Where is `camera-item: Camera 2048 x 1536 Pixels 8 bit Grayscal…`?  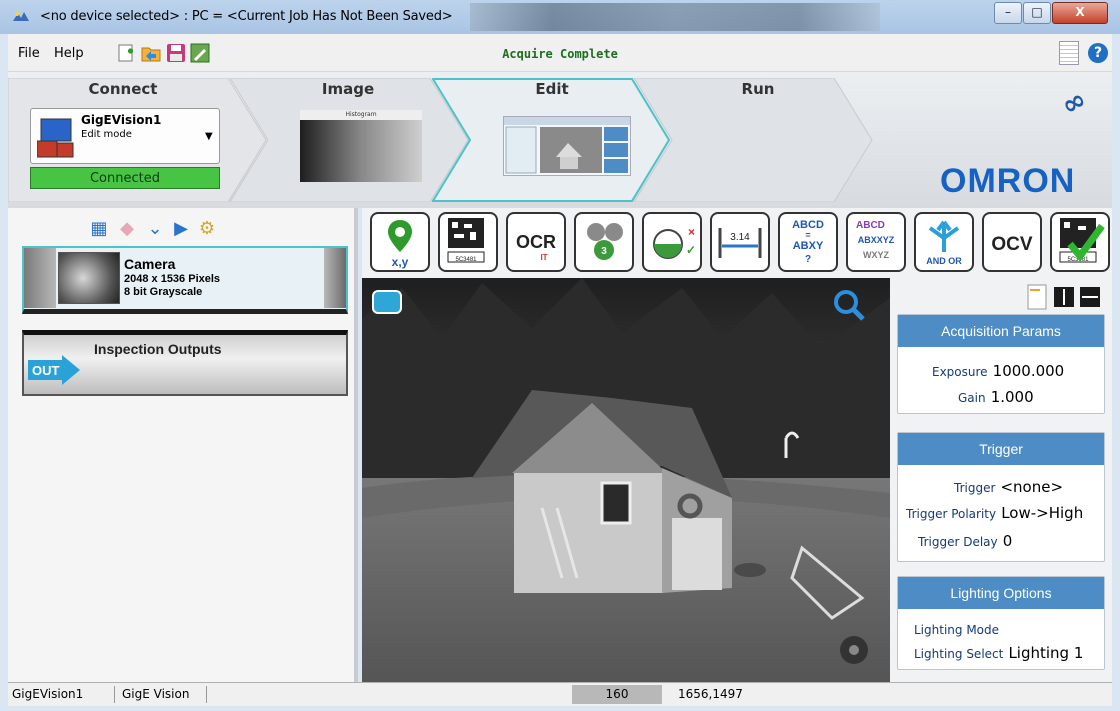 camera-item: Camera 2048 x 1536 Pixels 8 bit Grayscal… is located at coordinates (185, 280).